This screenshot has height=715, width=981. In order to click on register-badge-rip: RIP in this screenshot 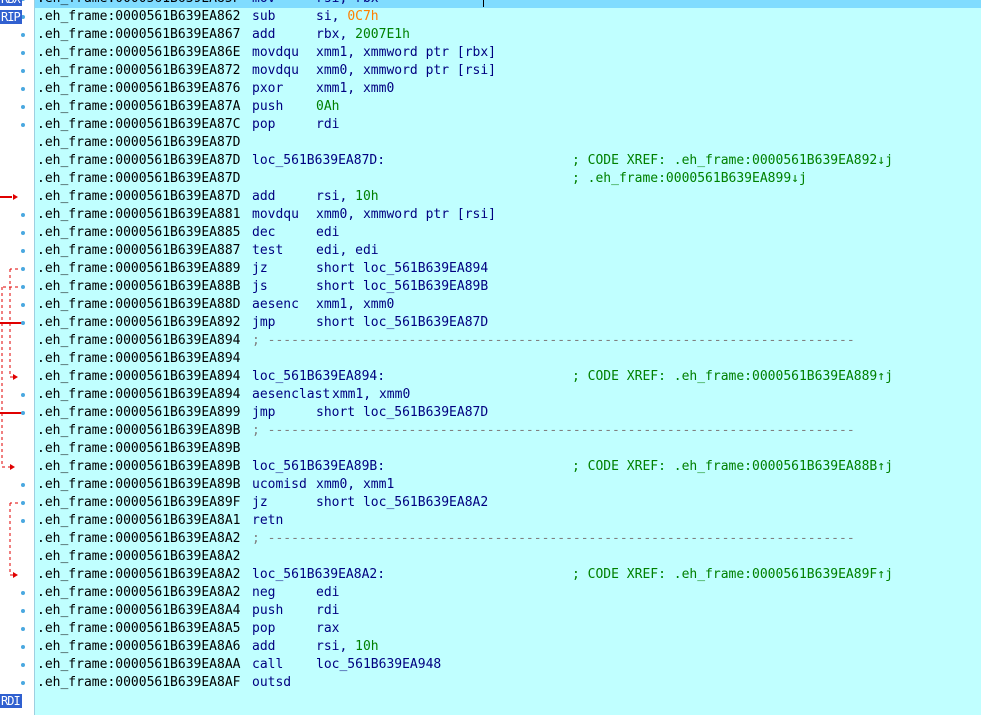, I will do `click(11, 17)`.